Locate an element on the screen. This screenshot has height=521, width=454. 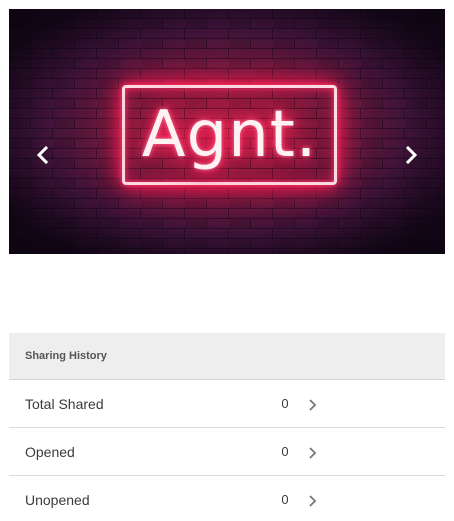
history-row-total-shared: Total Shared 0 is located at coordinates (227, 404).